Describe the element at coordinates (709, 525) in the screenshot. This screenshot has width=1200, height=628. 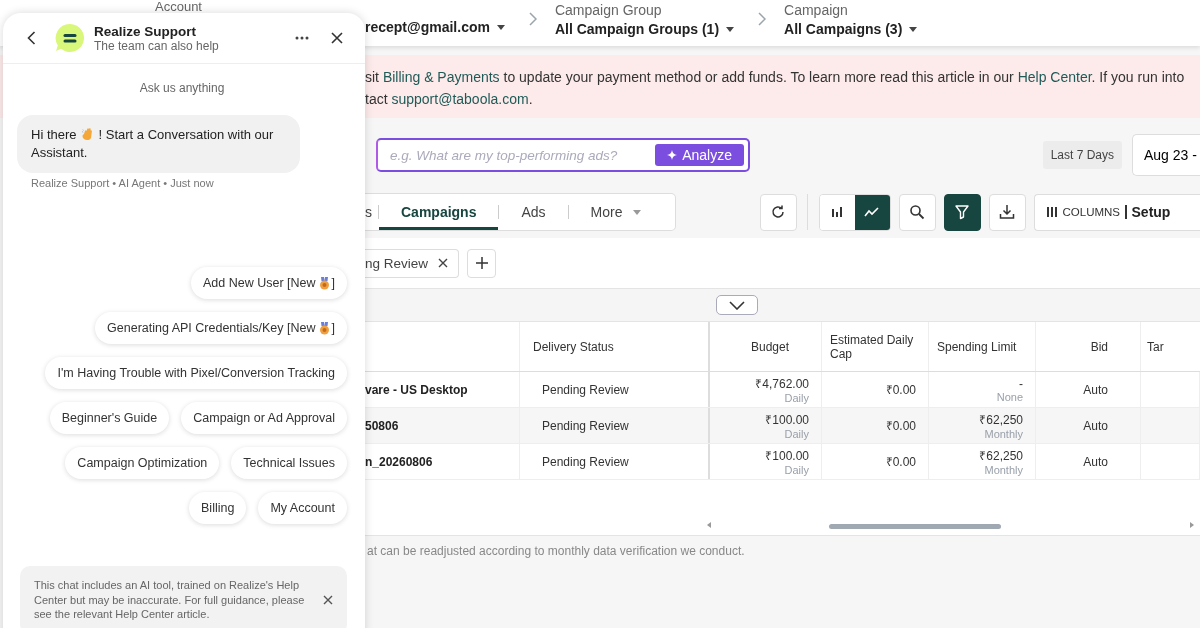
I see `scroll-left-icon` at that location.